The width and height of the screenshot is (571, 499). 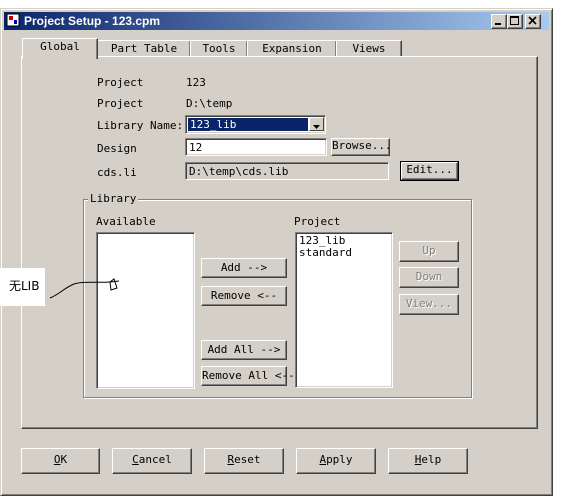 What do you see at coordinates (219, 48) in the screenshot?
I see `tab-label: Tools` at bounding box center [219, 48].